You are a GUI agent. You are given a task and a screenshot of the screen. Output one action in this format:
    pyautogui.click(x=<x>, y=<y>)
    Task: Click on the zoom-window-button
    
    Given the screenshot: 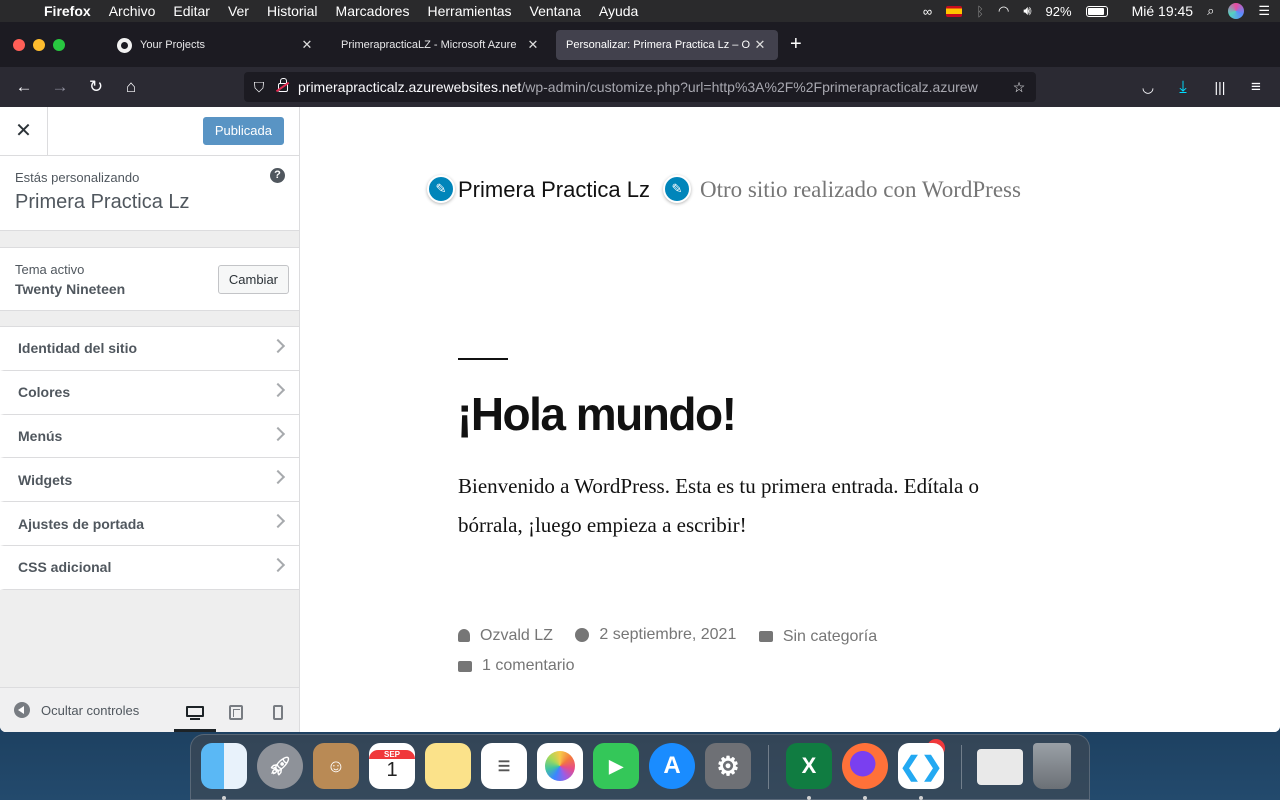 What is the action you would take?
    pyautogui.click(x=59, y=45)
    